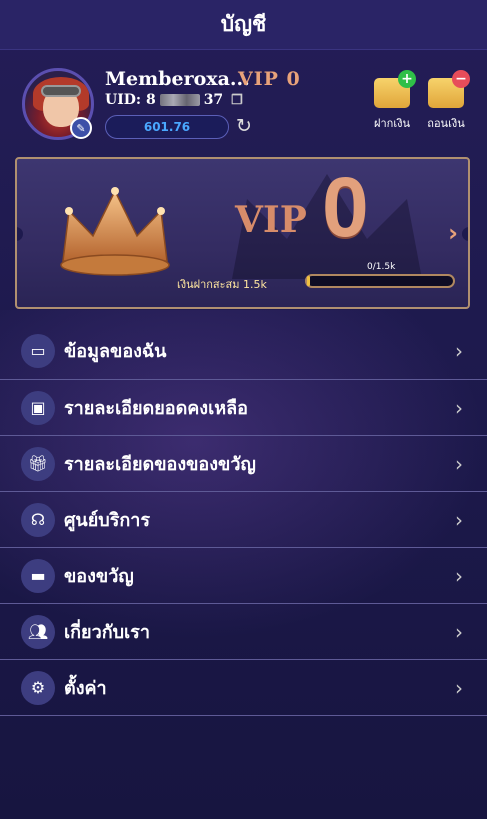 The height and width of the screenshot is (819, 487). Describe the element at coordinates (156, 408) in the screenshot. I see `menu-item-label: รายละเอียดยอดคงเหลือ` at that location.